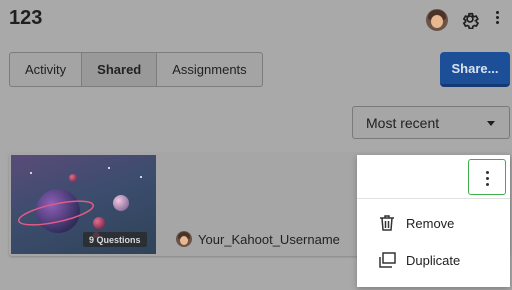 This screenshot has height=290, width=512. Describe the element at coordinates (209, 69) in the screenshot. I see `tab-assignments: Assignments` at that location.